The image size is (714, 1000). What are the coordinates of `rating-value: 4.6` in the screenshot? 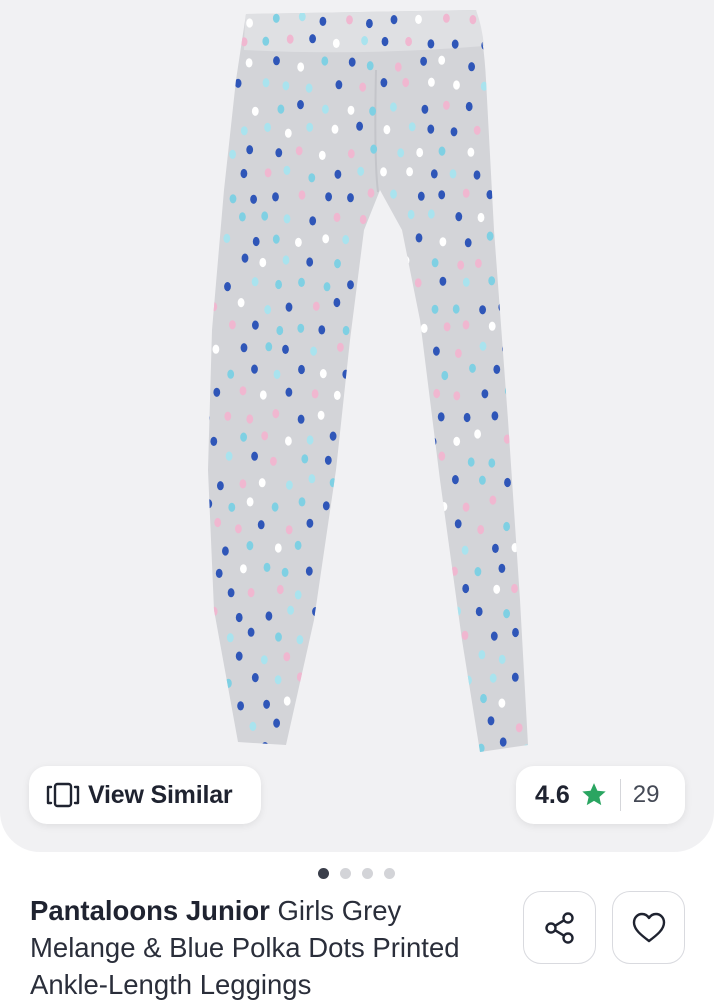 It's located at (552, 794).